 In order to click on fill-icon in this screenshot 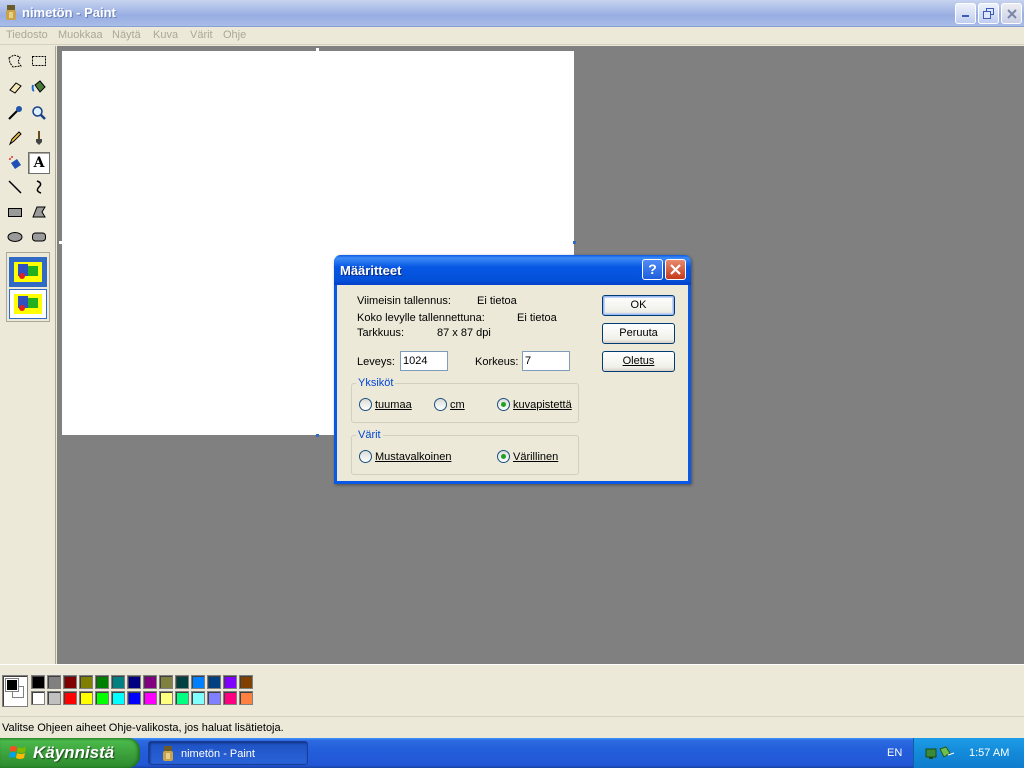, I will do `click(38, 86)`.